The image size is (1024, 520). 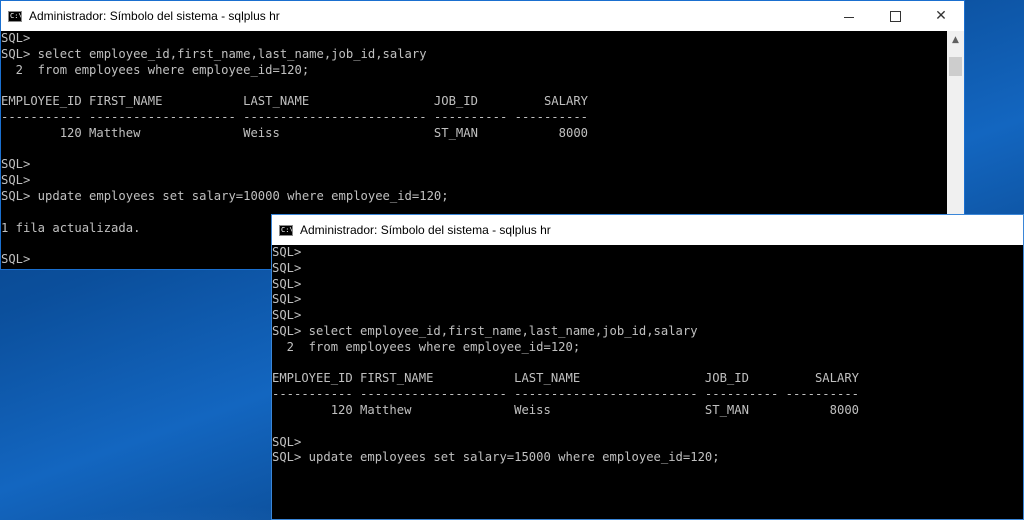 I want to click on close-button: ✕, so click(x=941, y=16).